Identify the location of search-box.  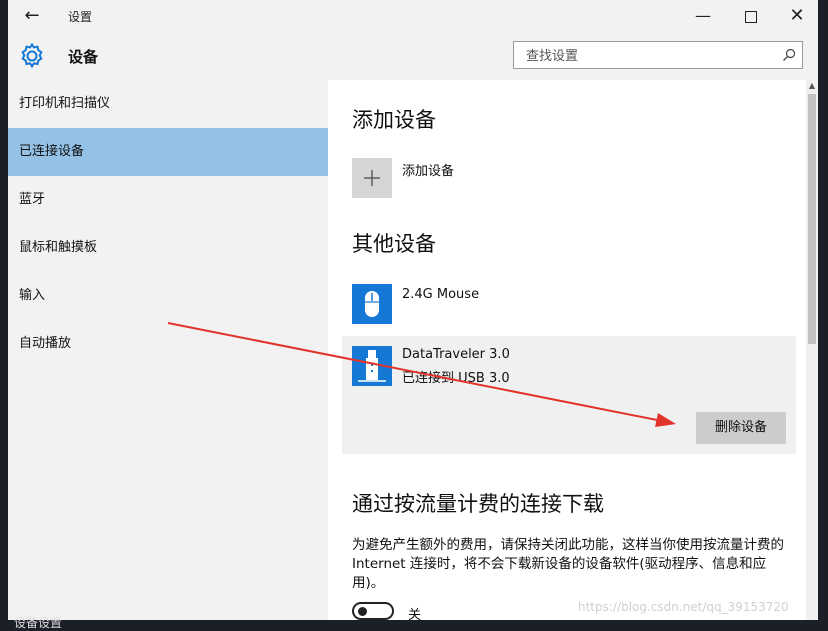
(658, 55).